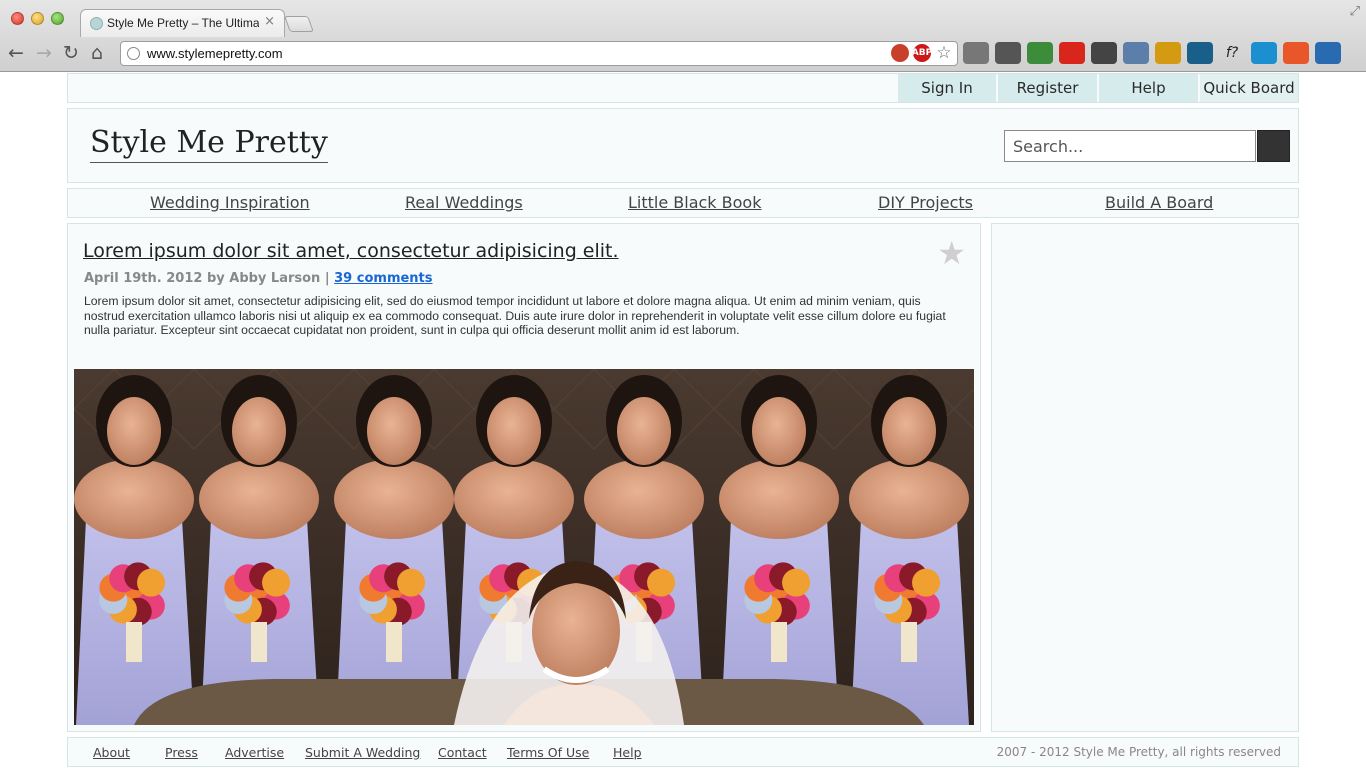 The image size is (1366, 768). What do you see at coordinates (1232, 53) in the screenshot?
I see `browser-extension-icon: f?` at bounding box center [1232, 53].